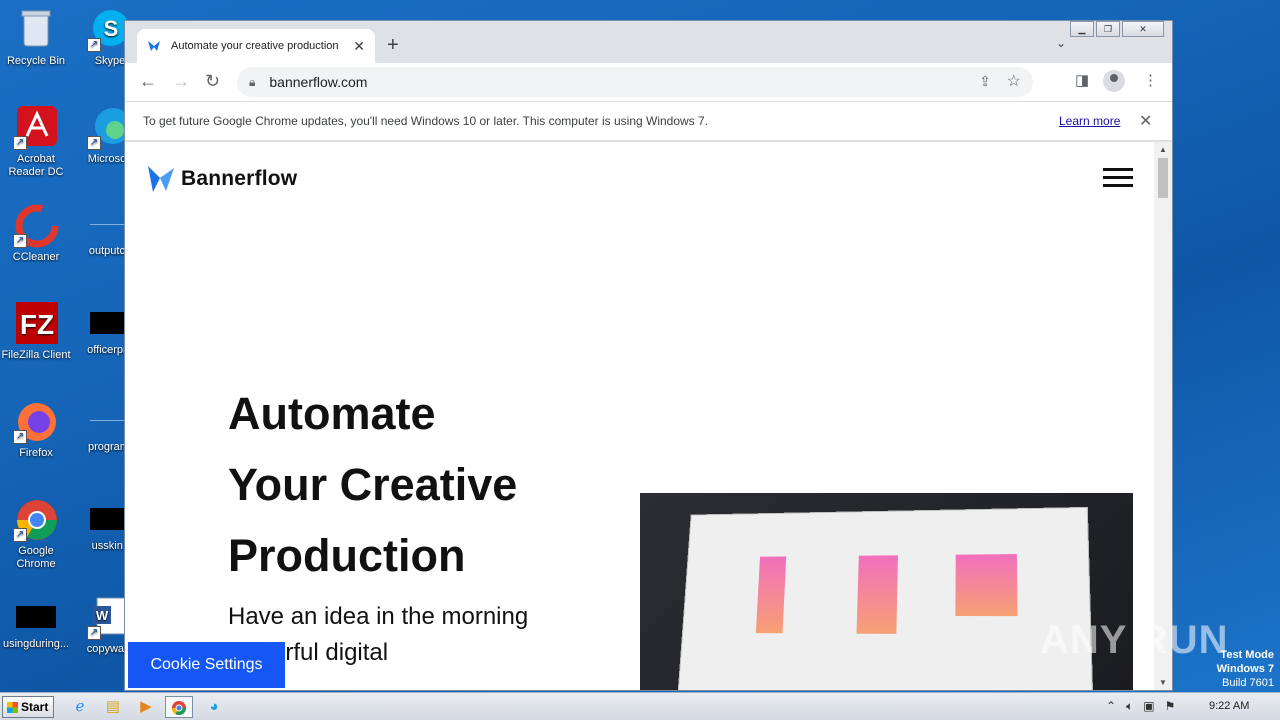 The width and height of the screenshot is (1280, 720). I want to click on profile-avatar-icon, so click(1114, 81).